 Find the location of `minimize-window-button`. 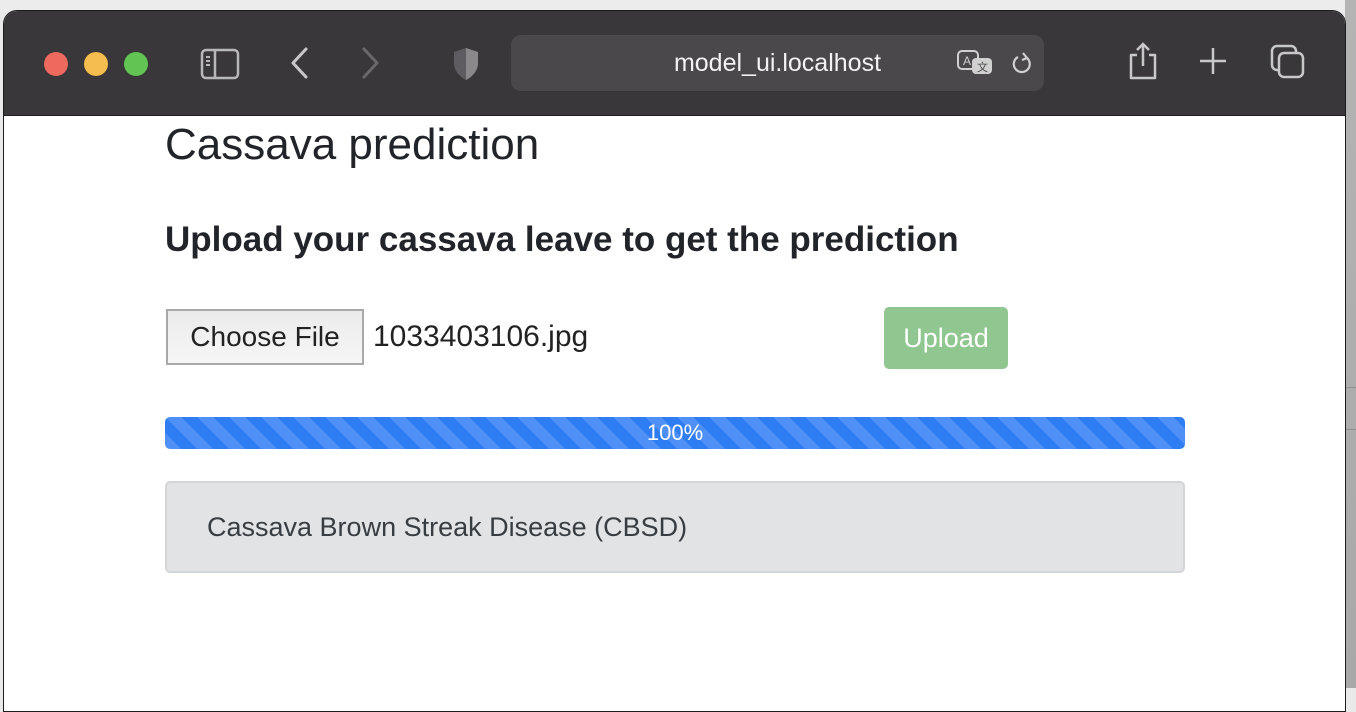

minimize-window-button is located at coordinates (96, 64).